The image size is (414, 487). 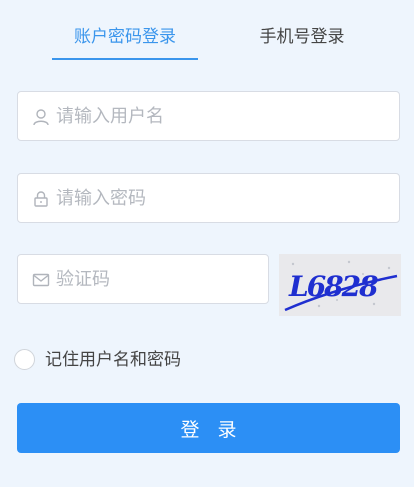 I want to click on remember-label: 记住用户名和密码, so click(x=113, y=360).